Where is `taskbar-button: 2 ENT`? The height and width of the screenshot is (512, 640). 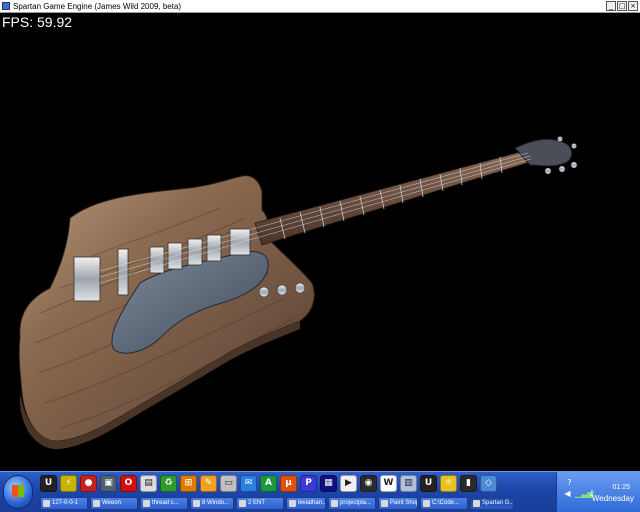 taskbar-button: 2 ENT is located at coordinates (260, 503).